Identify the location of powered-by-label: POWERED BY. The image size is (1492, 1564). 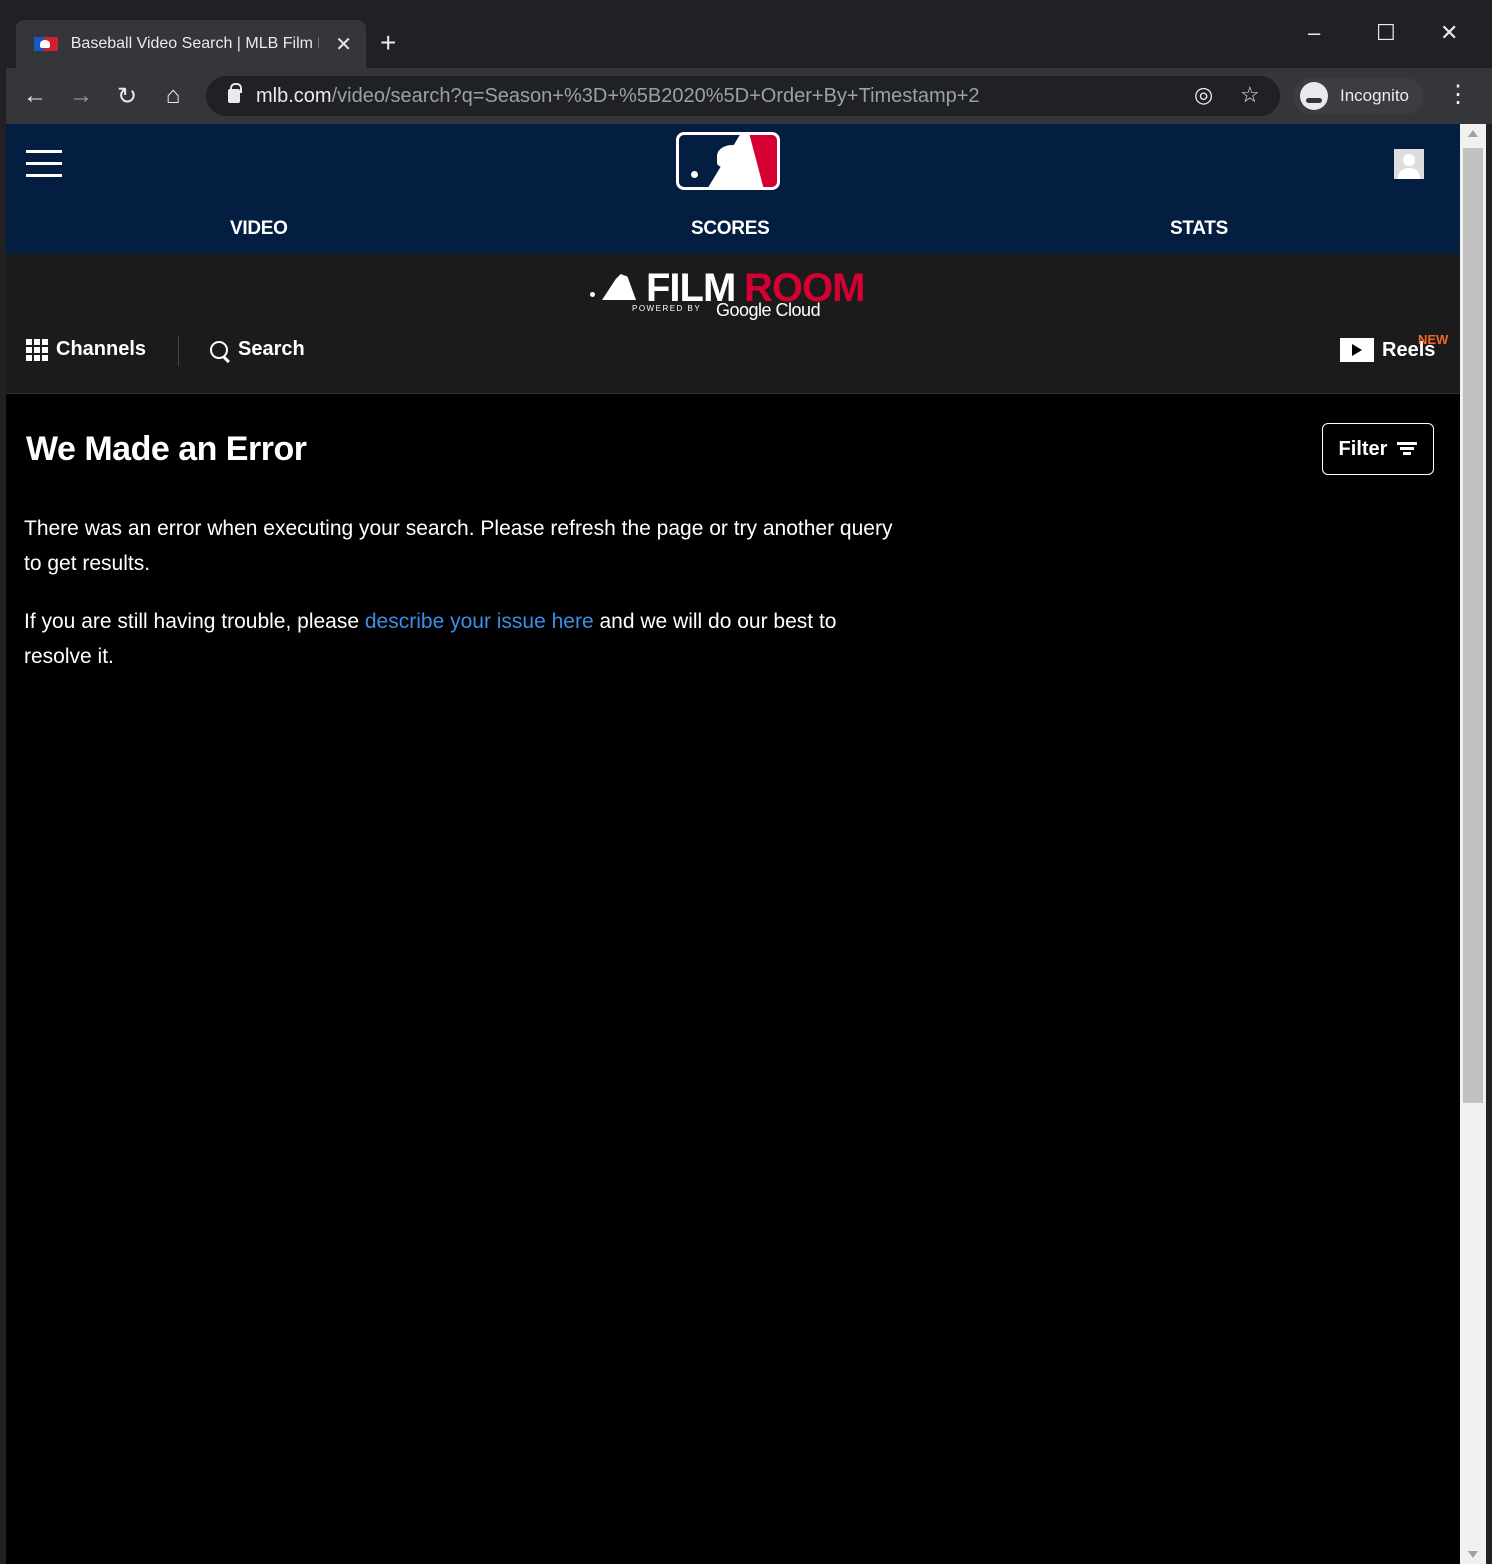
(667, 308).